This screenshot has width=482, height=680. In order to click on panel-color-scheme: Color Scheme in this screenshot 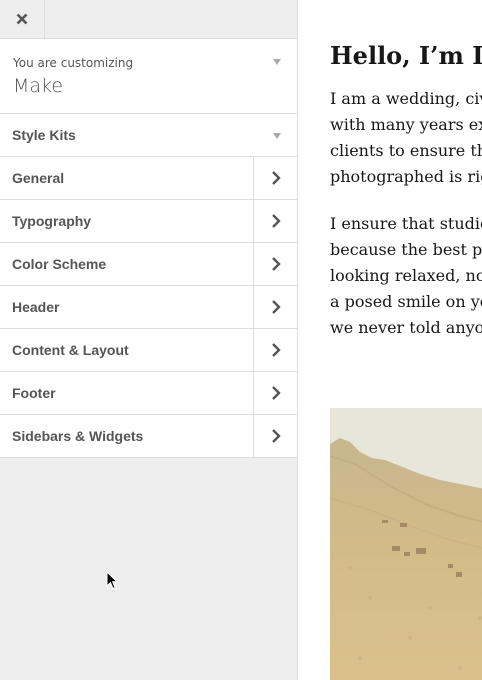, I will do `click(148, 264)`.